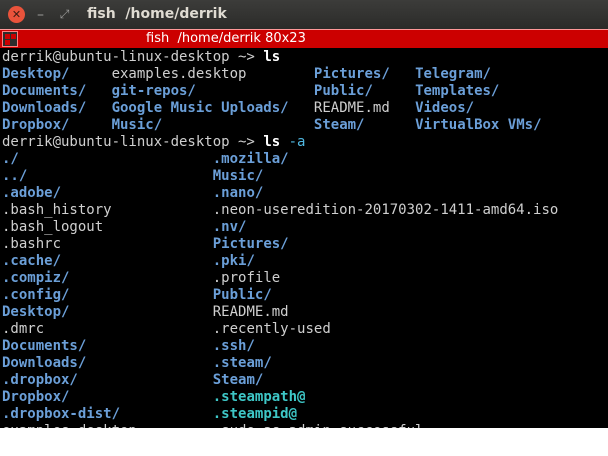 The image size is (608, 456). I want to click on ls-a-output-row: .dropbox/Steam/, so click(305, 380).